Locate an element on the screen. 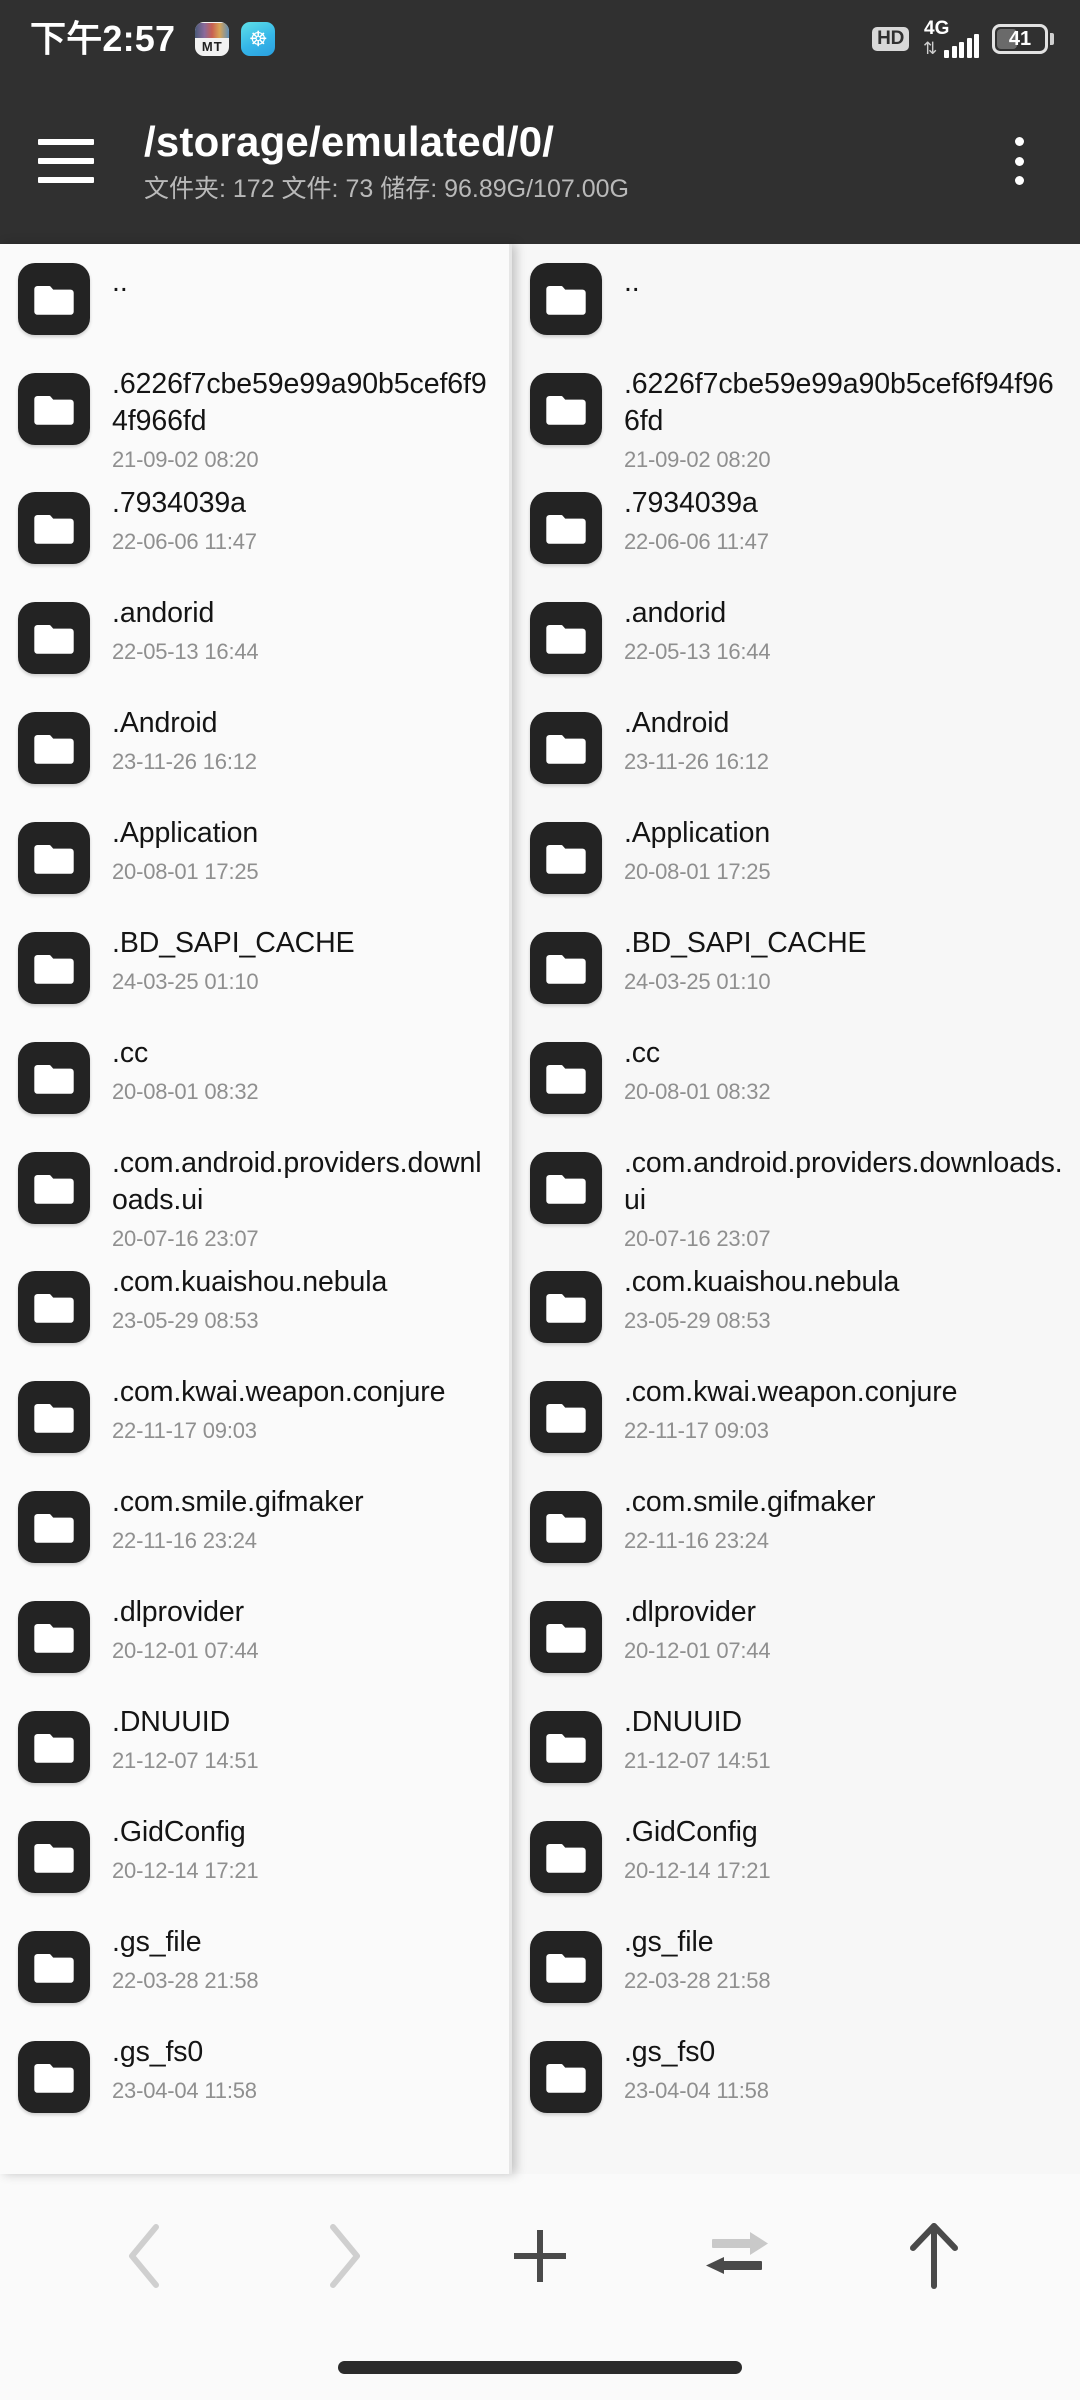 Image resolution: width=1080 pixels, height=2400 pixels. file-info: .. is located at coordinates (304, 272).